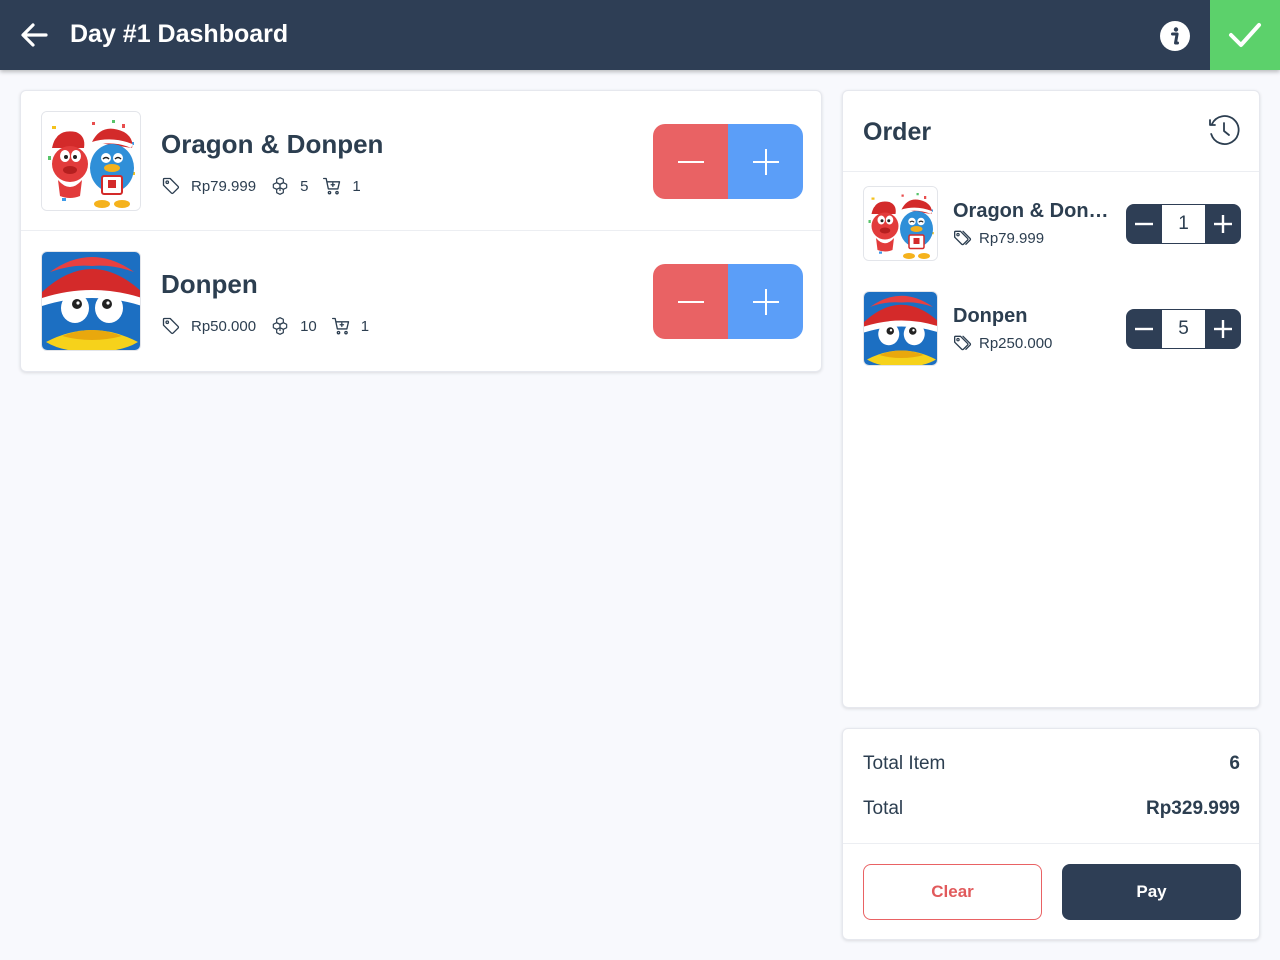 This screenshot has height=960, width=1280. What do you see at coordinates (897, 132) in the screenshot?
I see `order-title: Order` at bounding box center [897, 132].